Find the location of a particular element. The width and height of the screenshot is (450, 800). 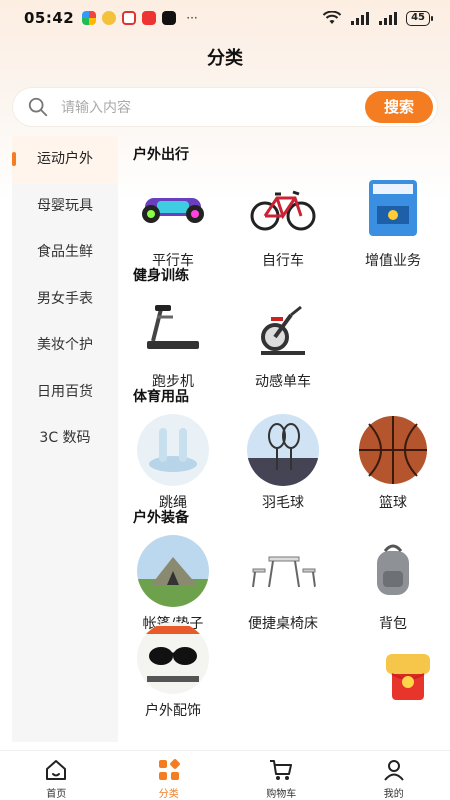

bottom-navigation: 首页 分类 购物车 我的 is located at coordinates (225, 775).